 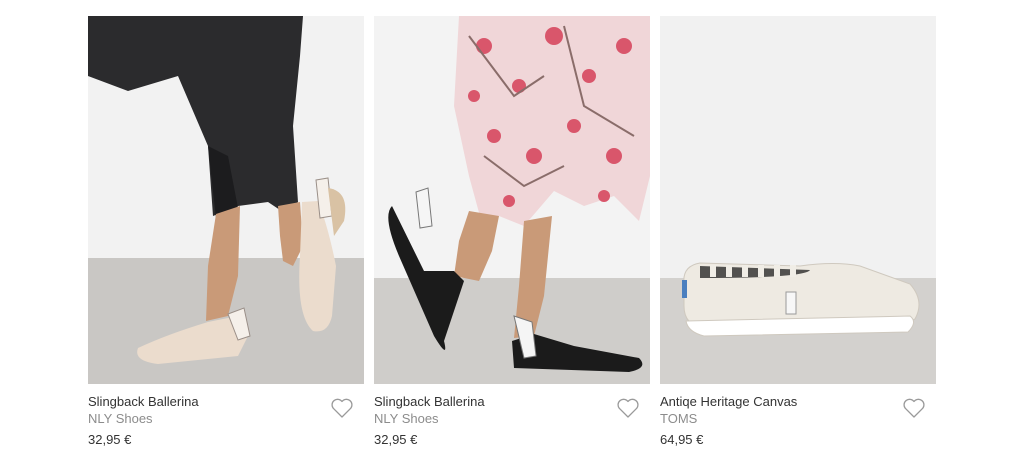 What do you see at coordinates (798, 419) in the screenshot?
I see `product-info: Antiqe Heritage Canvas TOMS 64,95 €` at bounding box center [798, 419].